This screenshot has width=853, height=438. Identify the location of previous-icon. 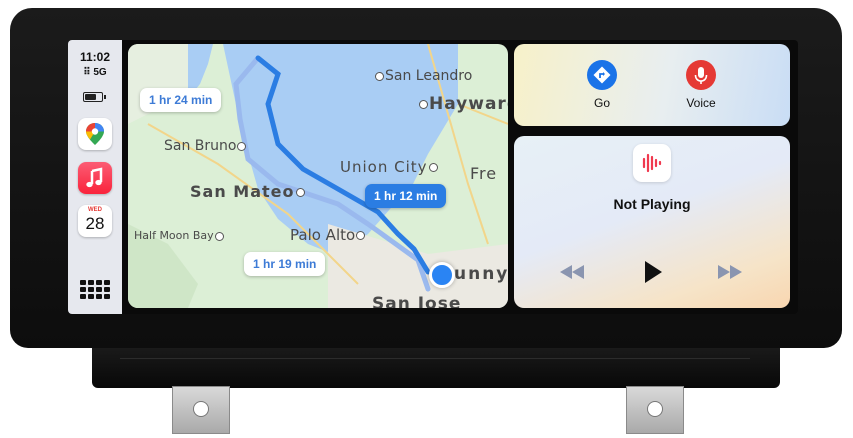
(572, 272).